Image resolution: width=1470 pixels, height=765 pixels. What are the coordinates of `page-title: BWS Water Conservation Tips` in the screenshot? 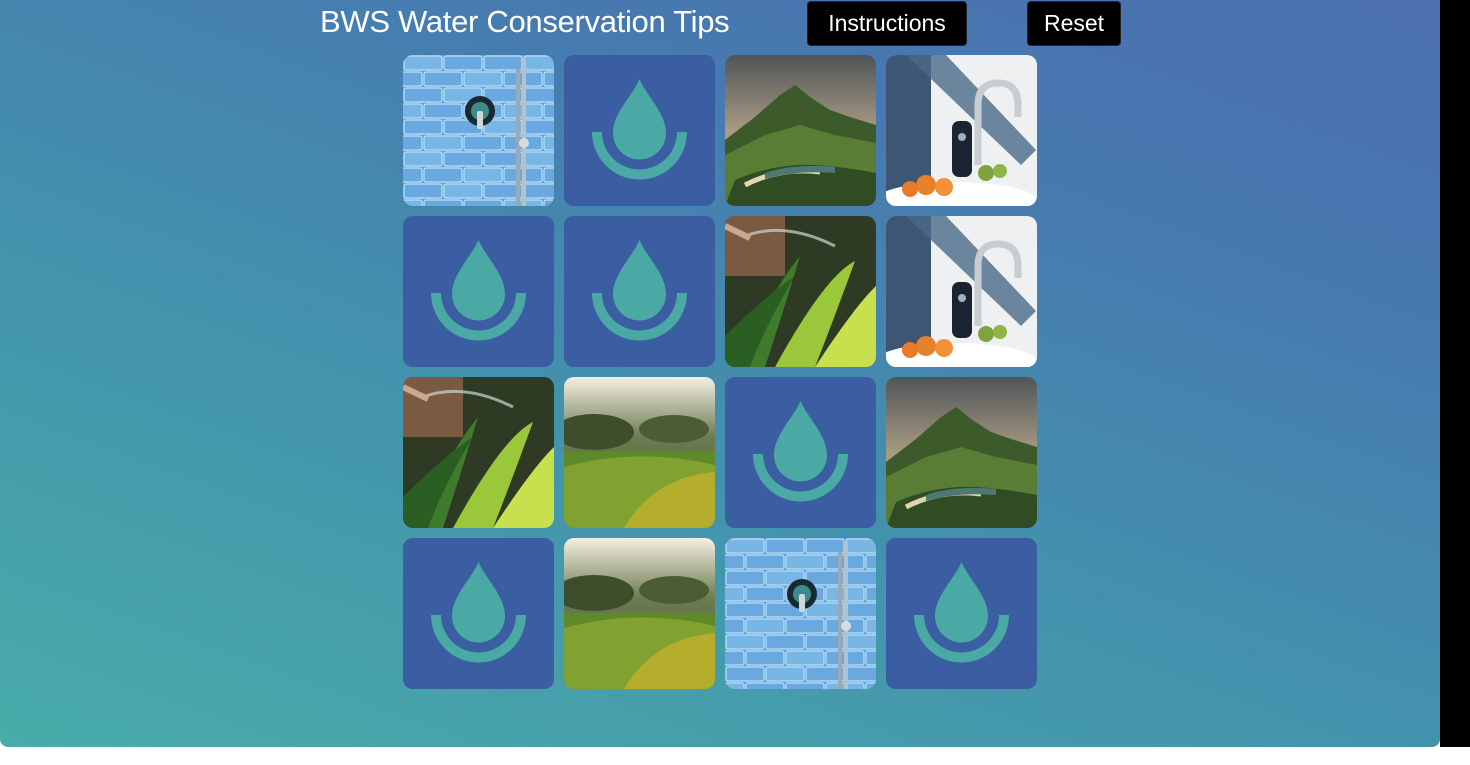 It's located at (525, 21).